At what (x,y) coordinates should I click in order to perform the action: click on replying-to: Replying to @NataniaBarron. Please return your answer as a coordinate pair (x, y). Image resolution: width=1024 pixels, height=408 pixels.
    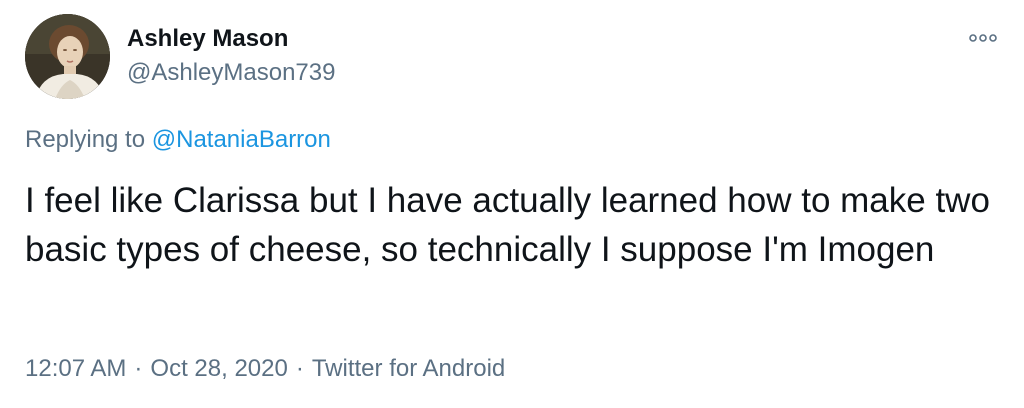
    Looking at the image, I should click on (178, 140).